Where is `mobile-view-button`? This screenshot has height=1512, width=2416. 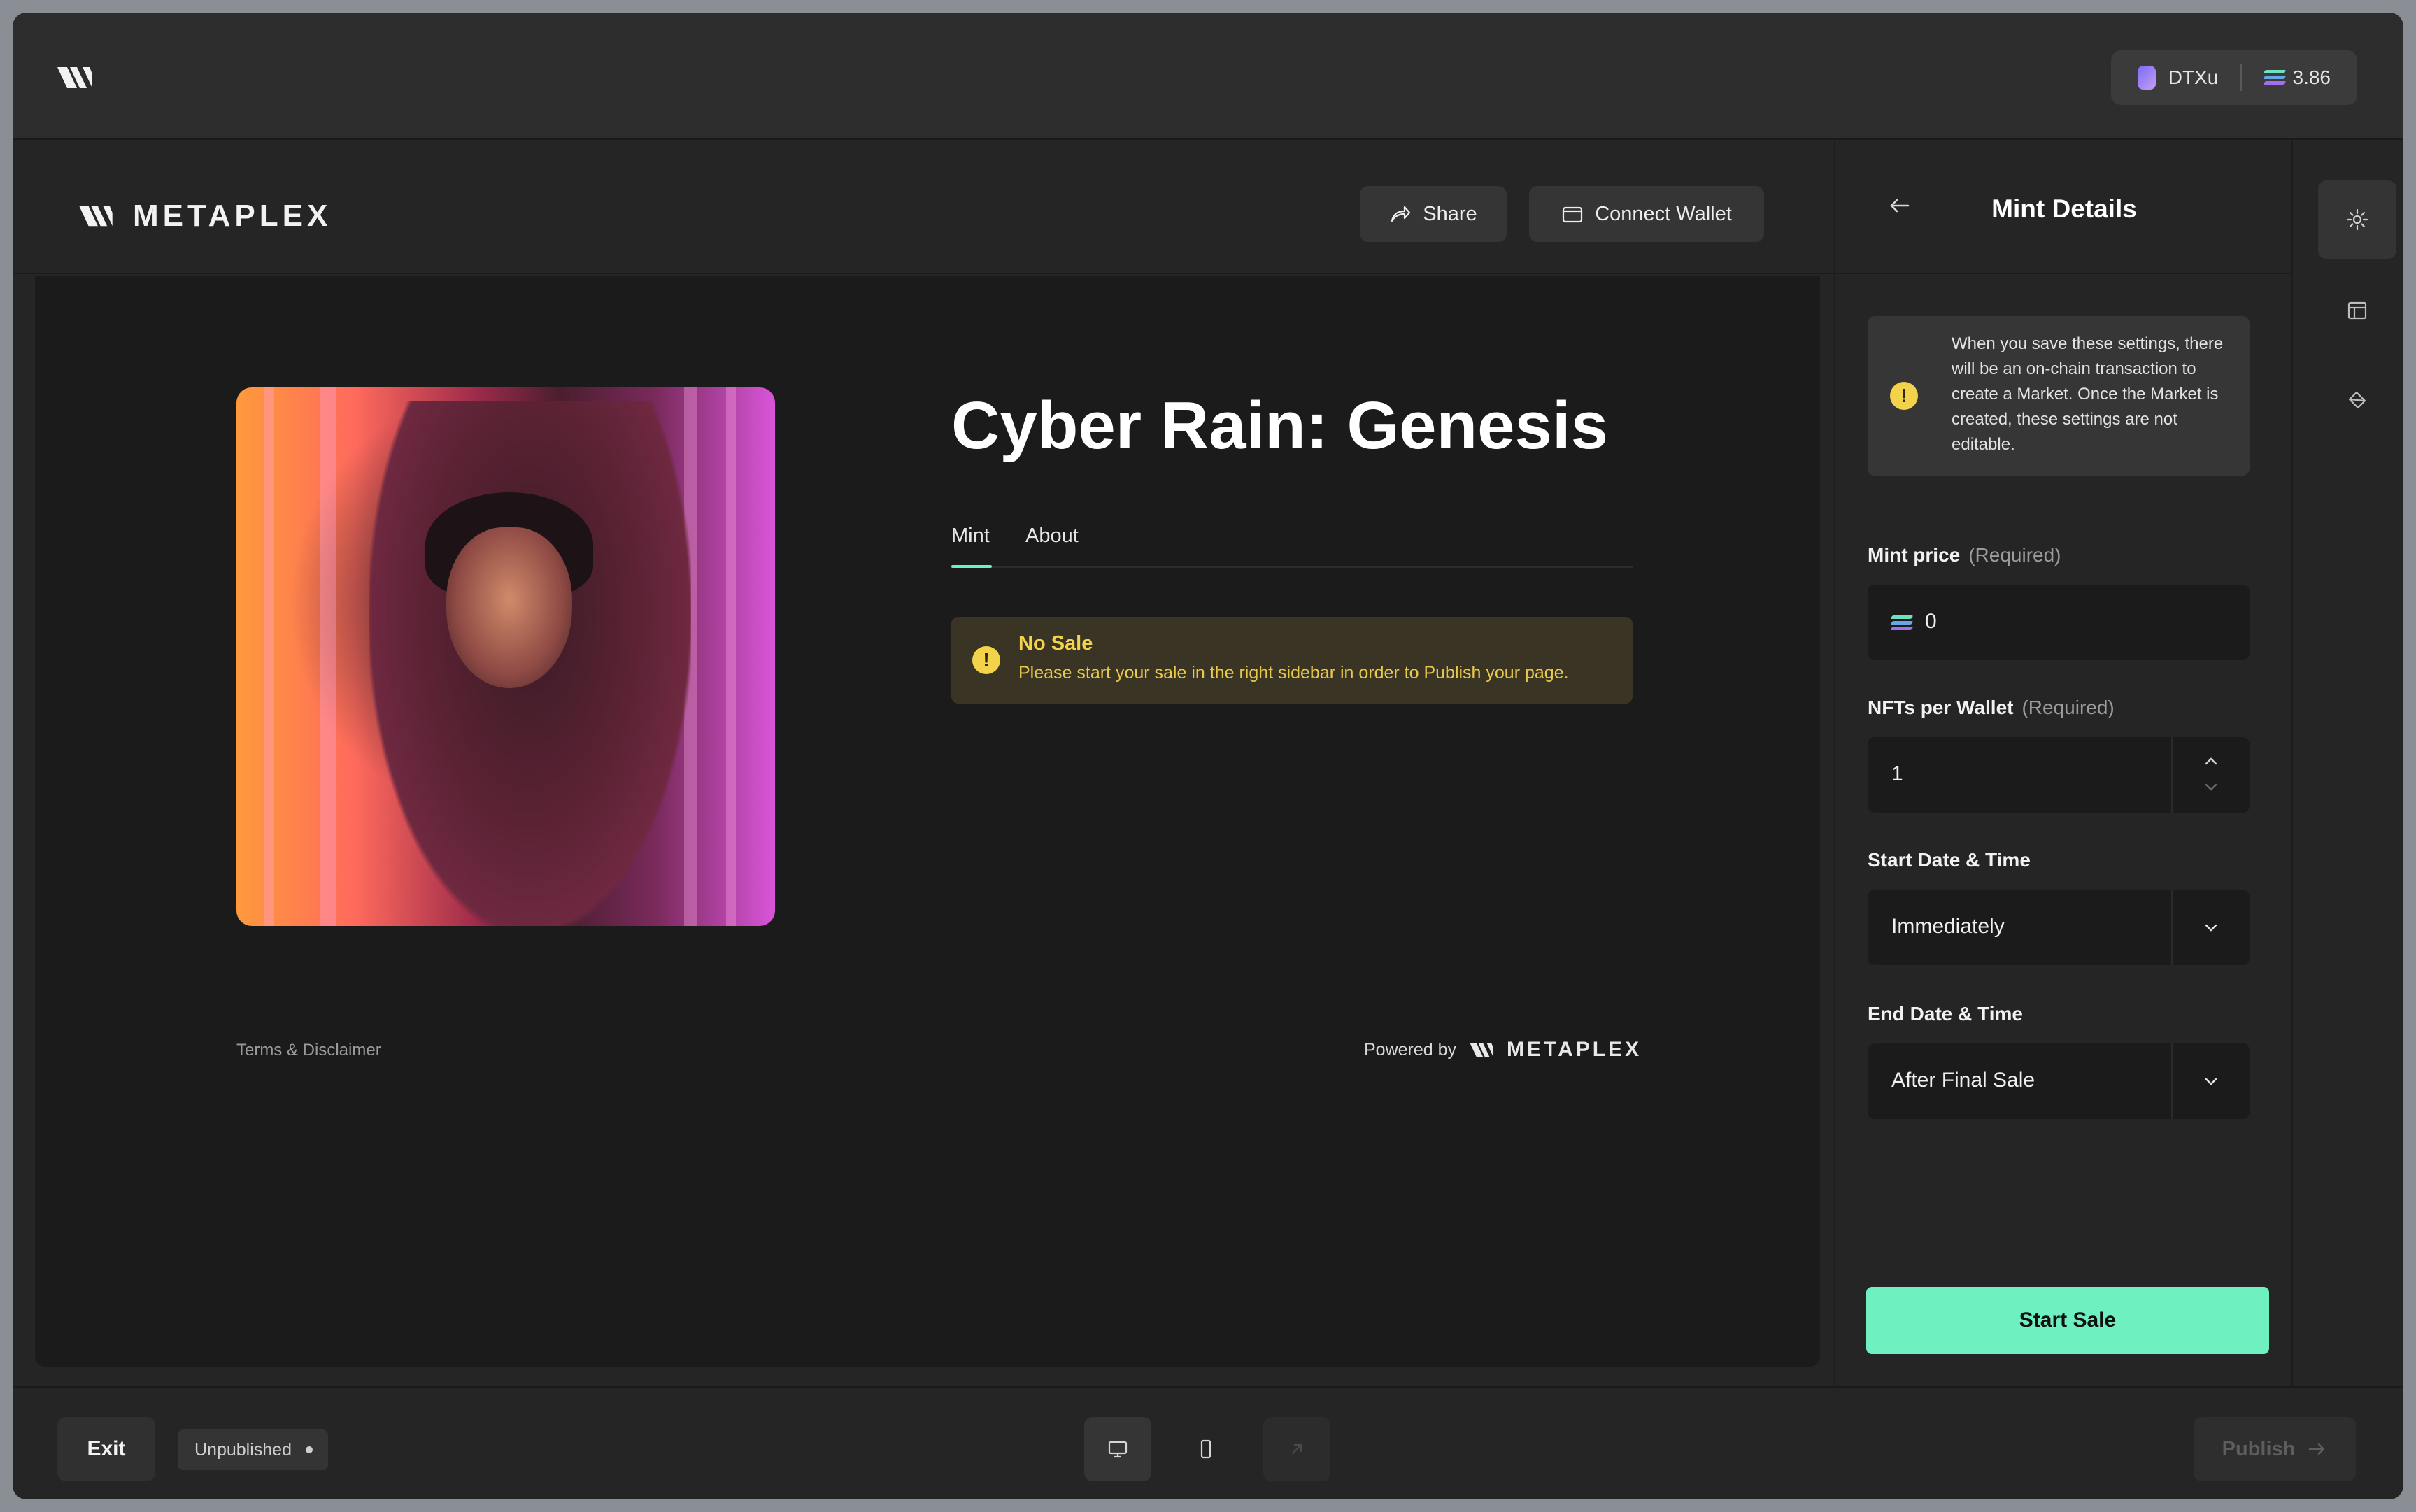 mobile-view-button is located at coordinates (1205, 1449).